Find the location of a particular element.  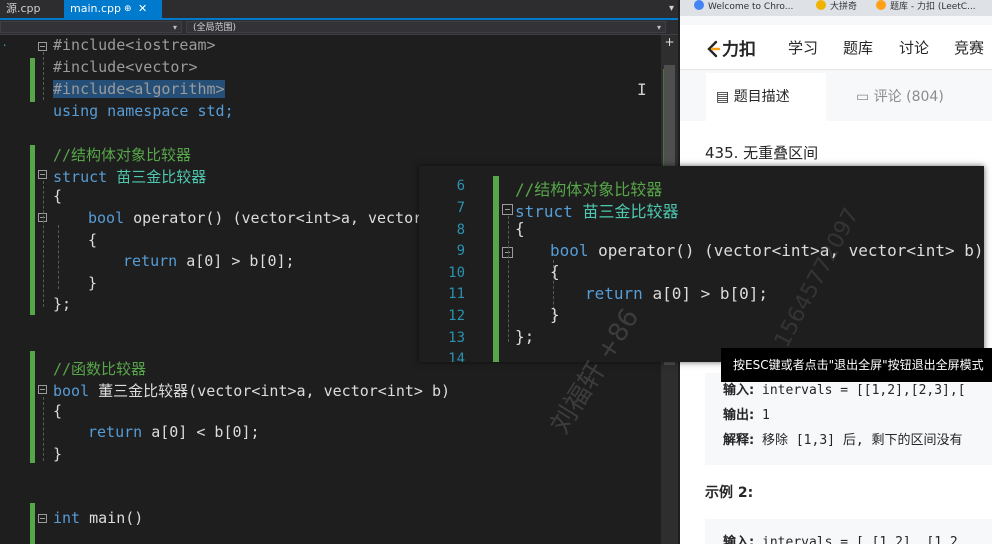

line-number: 14 is located at coordinates (456, 356).